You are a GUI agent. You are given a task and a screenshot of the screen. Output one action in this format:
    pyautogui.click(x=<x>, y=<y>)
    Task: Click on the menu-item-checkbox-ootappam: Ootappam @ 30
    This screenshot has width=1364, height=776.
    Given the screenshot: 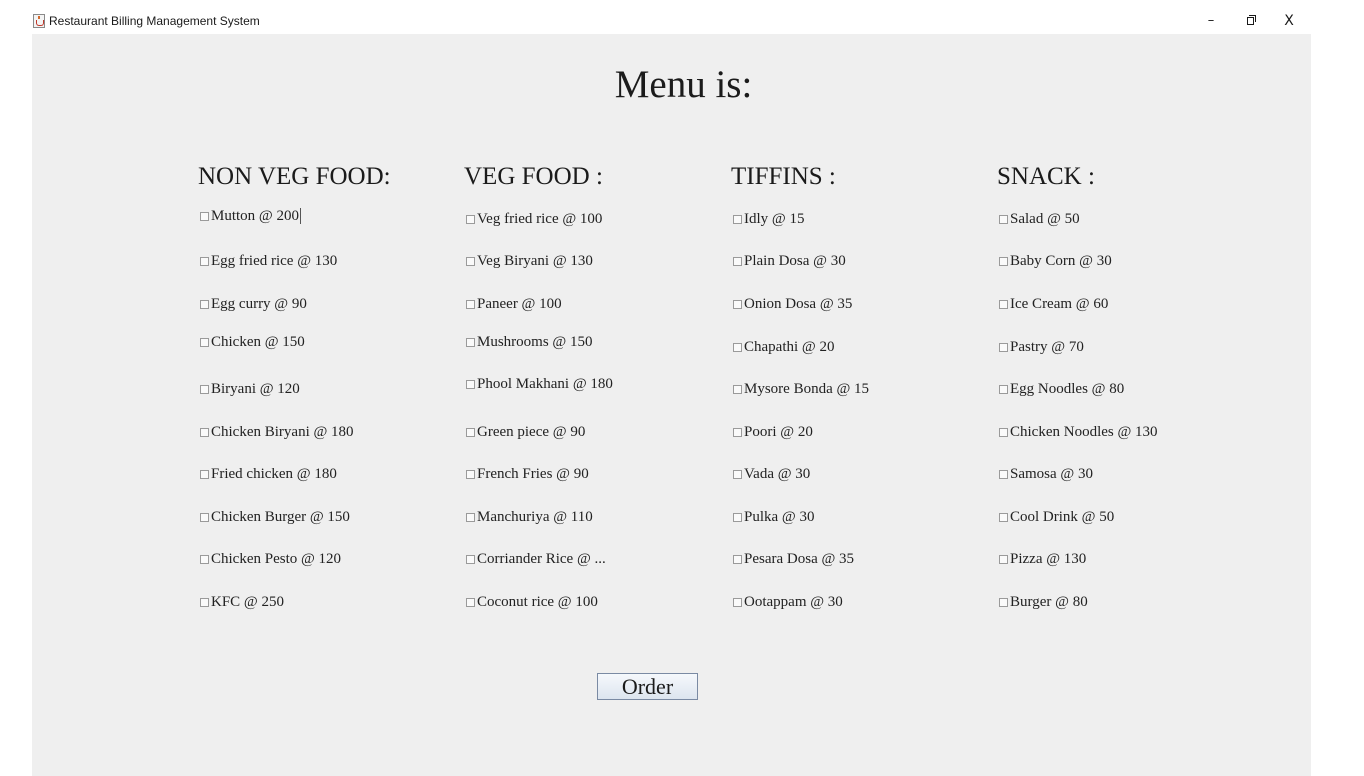 What is the action you would take?
    pyautogui.click(x=788, y=602)
    